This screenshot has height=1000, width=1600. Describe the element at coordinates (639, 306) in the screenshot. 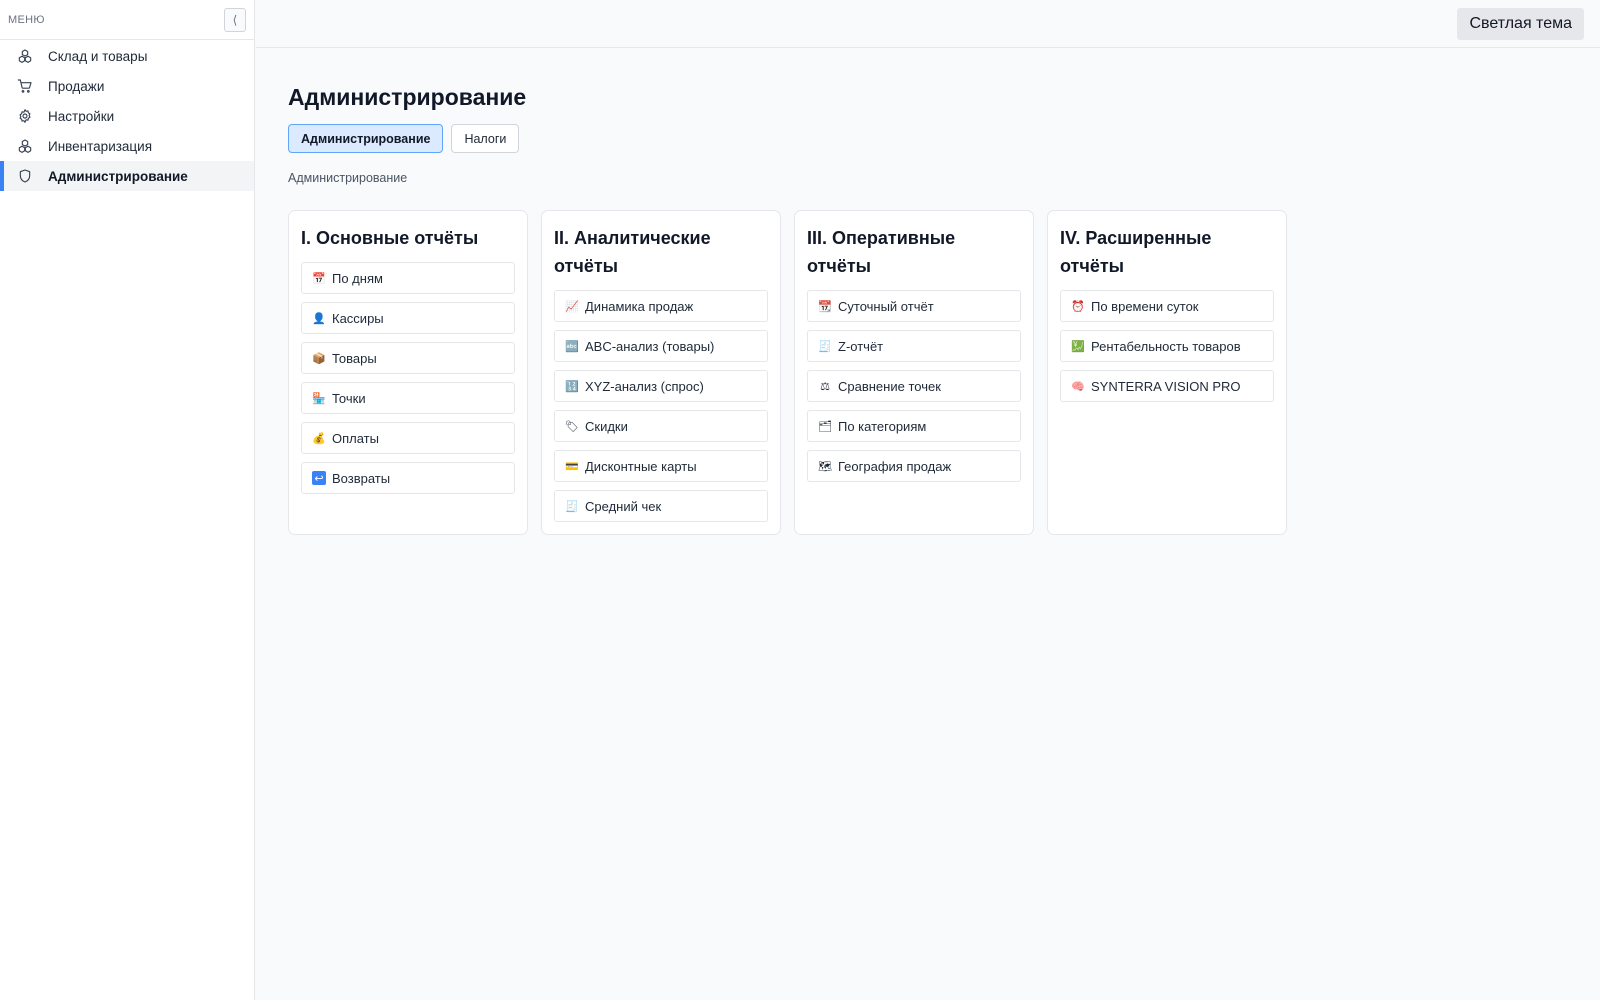

I see `report-label: Динамика продаж` at that location.